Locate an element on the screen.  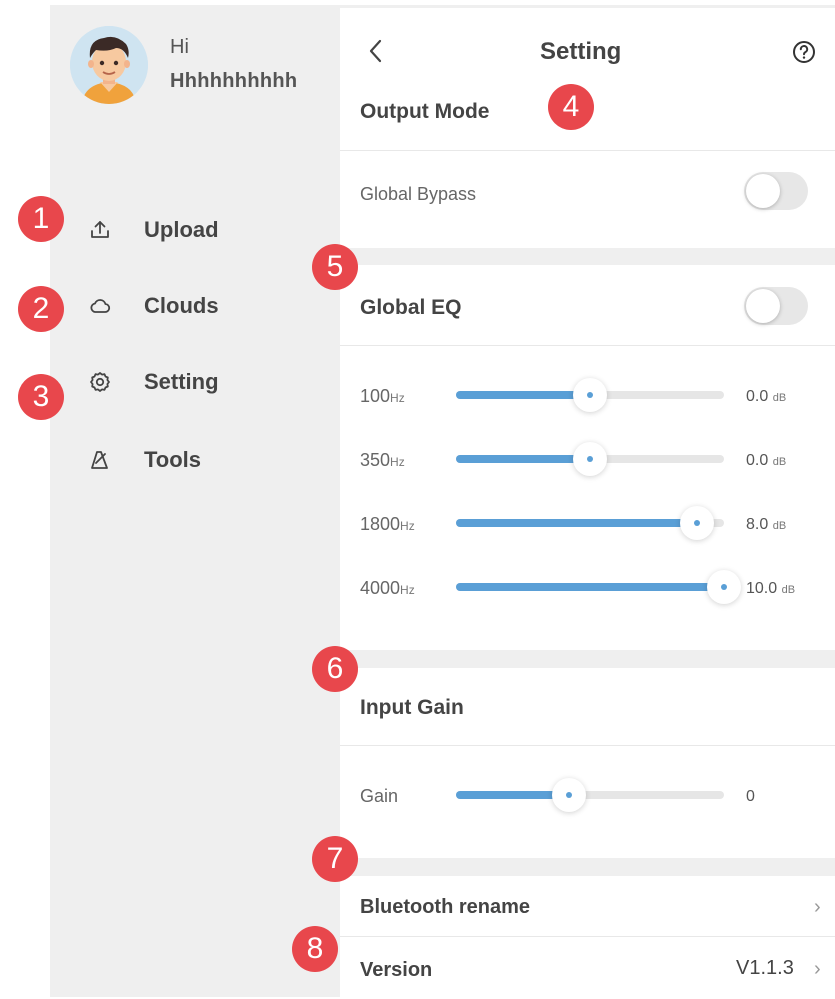
annotation-marker-8: 8 is located at coordinates (315, 949).